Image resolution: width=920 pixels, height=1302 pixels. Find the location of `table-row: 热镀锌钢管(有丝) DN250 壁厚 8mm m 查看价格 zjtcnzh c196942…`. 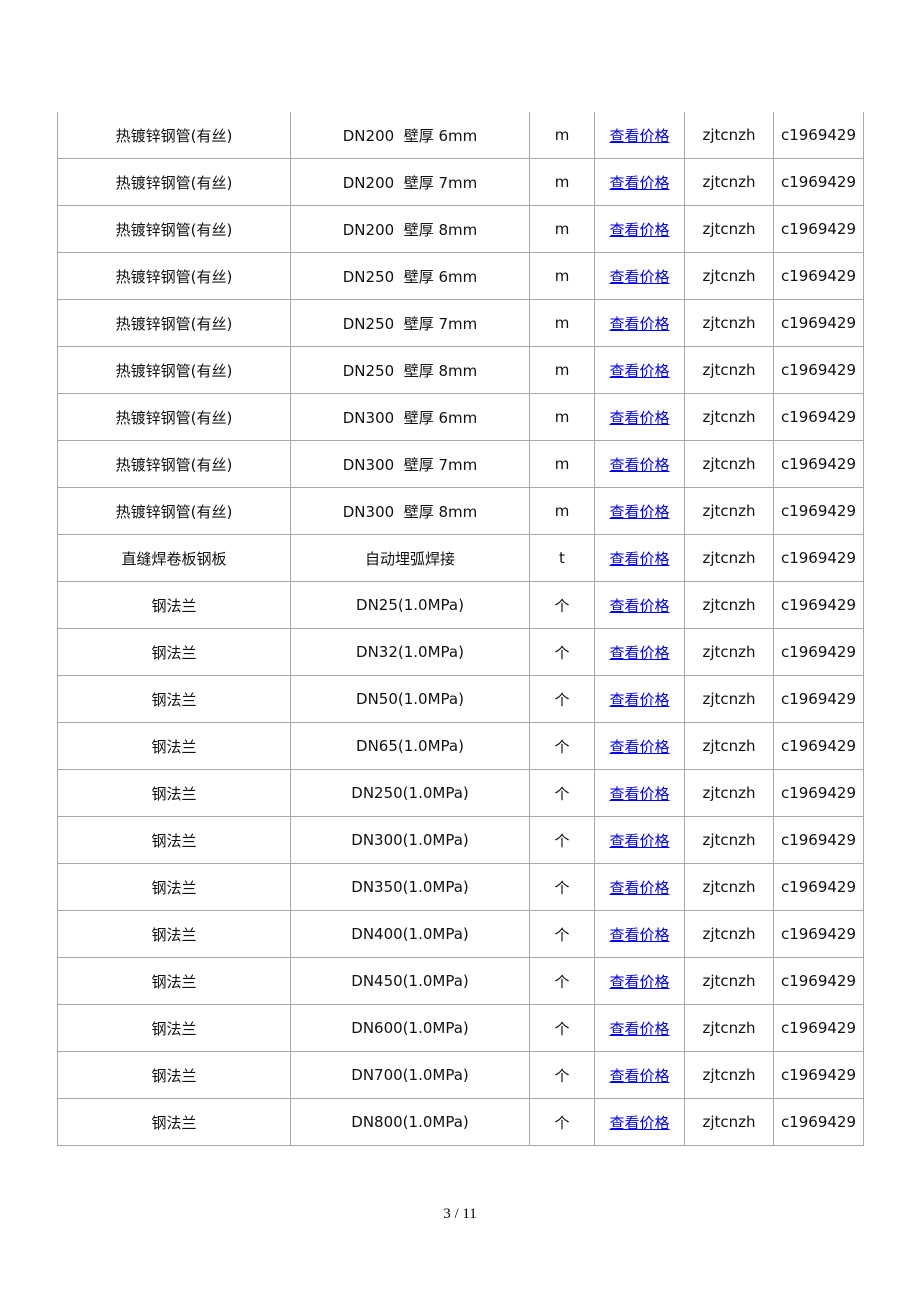

table-row: 热镀锌钢管(有丝) DN250 壁厚 8mm m 查看价格 zjtcnzh c196942… is located at coordinates (460, 370).